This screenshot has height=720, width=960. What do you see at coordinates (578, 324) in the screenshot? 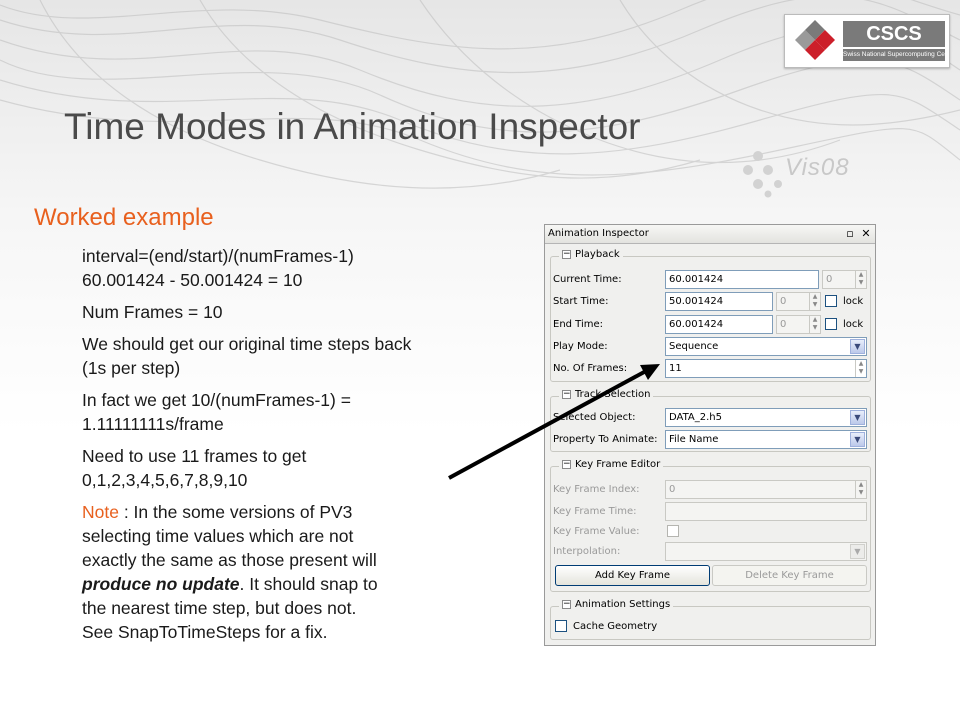
I see `end-time-label: End Time:` at bounding box center [578, 324].